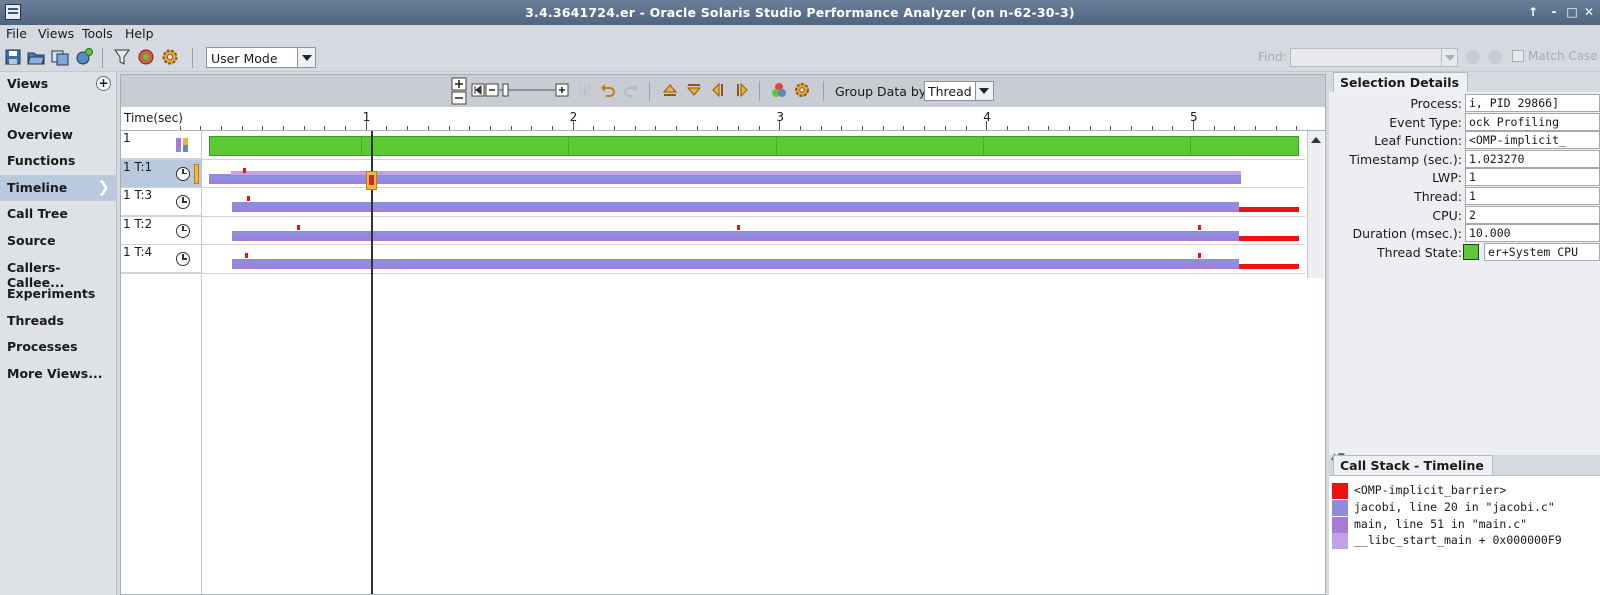  What do you see at coordinates (58, 347) in the screenshot?
I see `sidebar-item-processes: Processes` at bounding box center [58, 347].